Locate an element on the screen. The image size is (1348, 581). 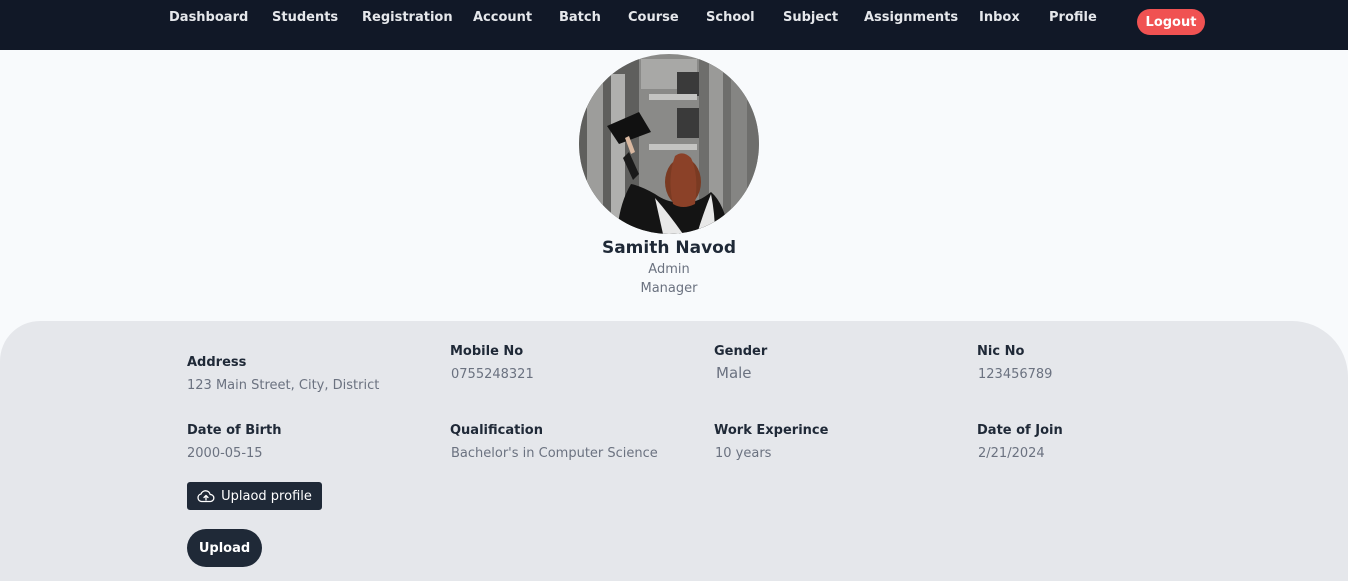
gender-label: Gender is located at coordinates (741, 351).